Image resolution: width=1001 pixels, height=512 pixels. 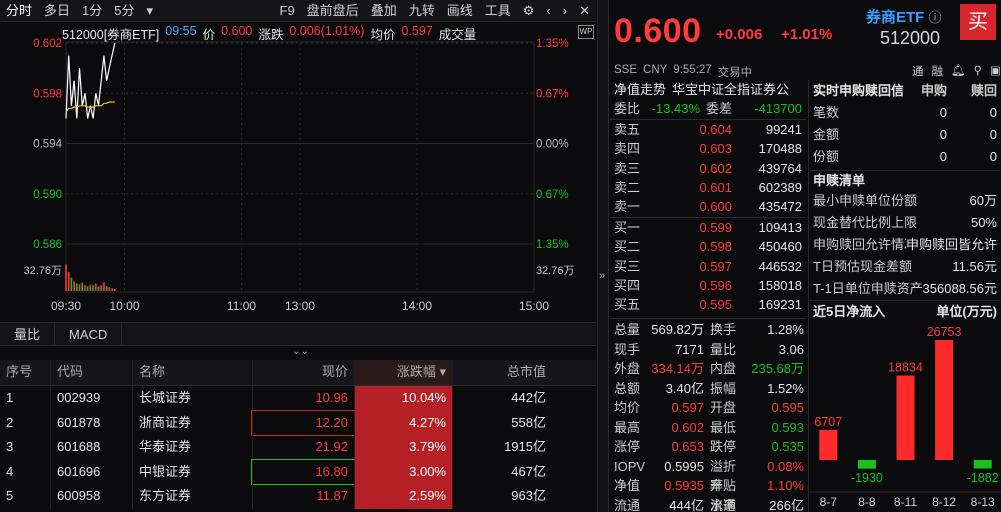 What do you see at coordinates (785, 485) in the screenshot?
I see `stat-value: 1.10%` at bounding box center [785, 485].